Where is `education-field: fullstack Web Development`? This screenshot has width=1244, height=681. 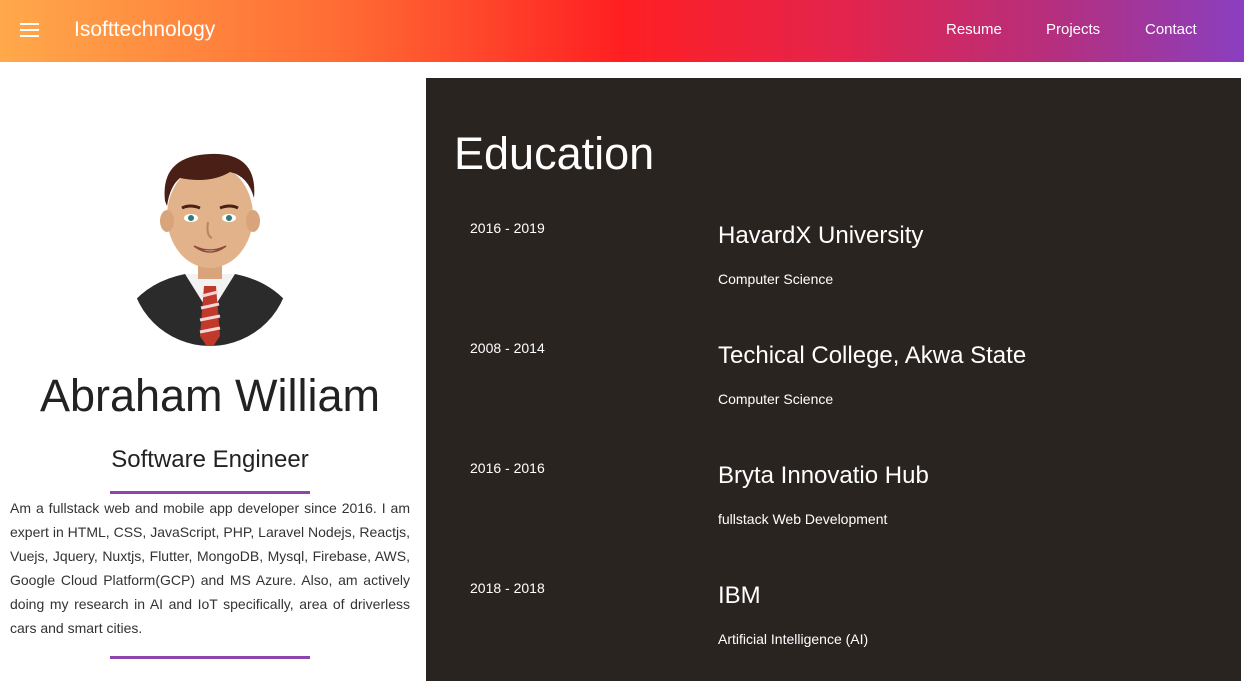
education-field: fullstack Web Development is located at coordinates (803, 519).